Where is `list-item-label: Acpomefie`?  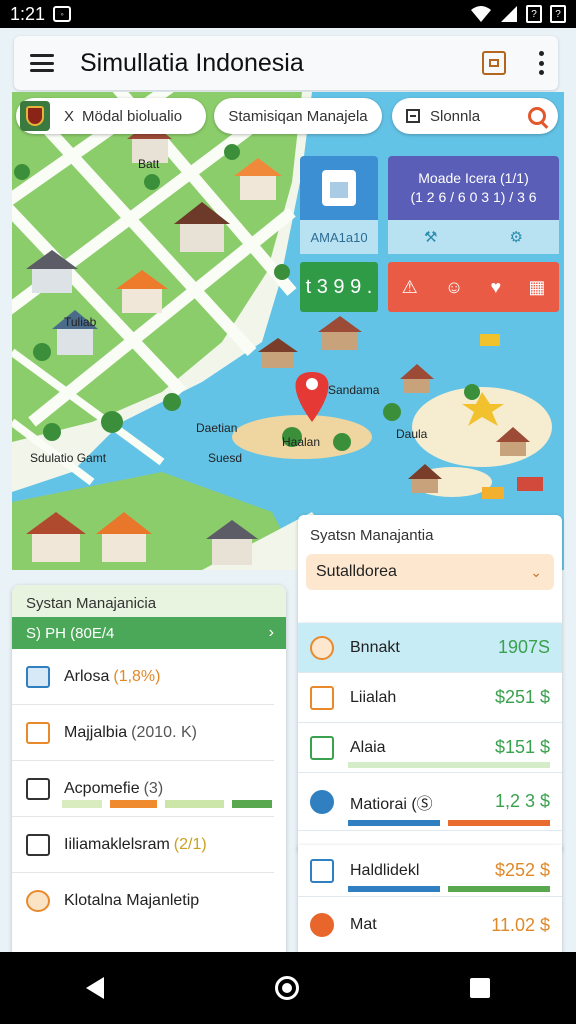 list-item-label: Acpomefie is located at coordinates (102, 788).